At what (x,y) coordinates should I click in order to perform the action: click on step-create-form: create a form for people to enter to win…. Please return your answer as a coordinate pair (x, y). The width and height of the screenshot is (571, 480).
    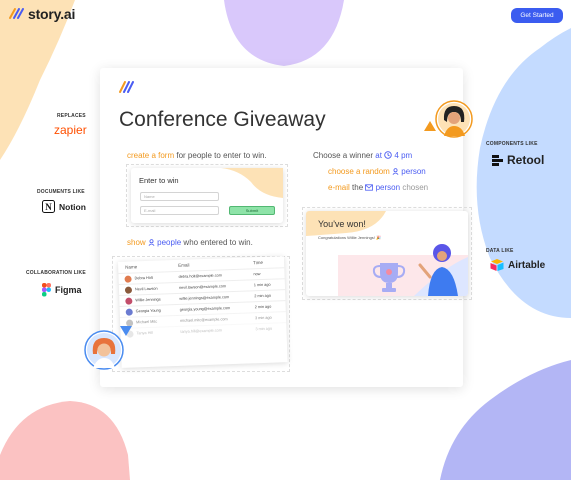
    Looking at the image, I should click on (197, 155).